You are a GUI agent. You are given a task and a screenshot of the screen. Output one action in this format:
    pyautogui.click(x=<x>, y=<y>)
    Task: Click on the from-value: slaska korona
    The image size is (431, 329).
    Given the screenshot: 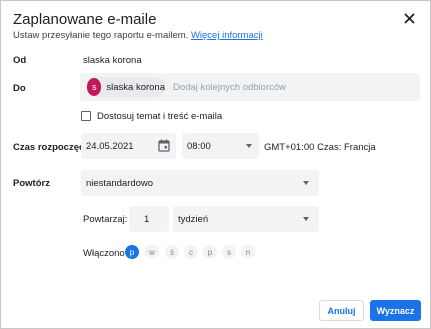 What is the action you would take?
    pyautogui.click(x=112, y=60)
    